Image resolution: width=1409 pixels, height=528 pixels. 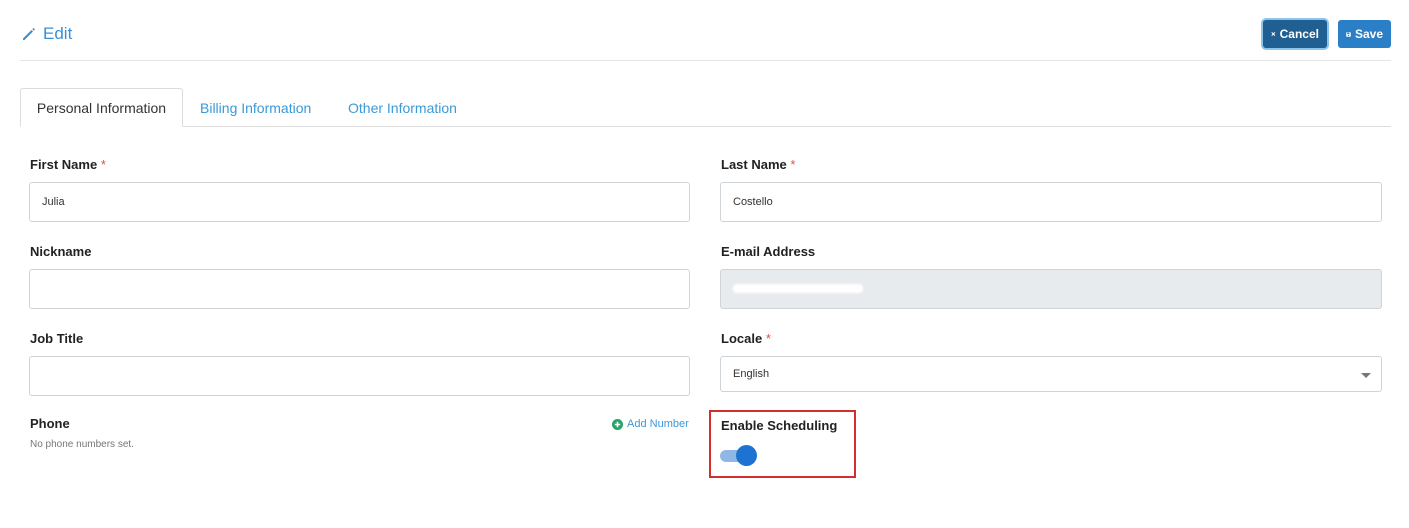 I want to click on floppy-disk-icon, so click(x=1348, y=34).